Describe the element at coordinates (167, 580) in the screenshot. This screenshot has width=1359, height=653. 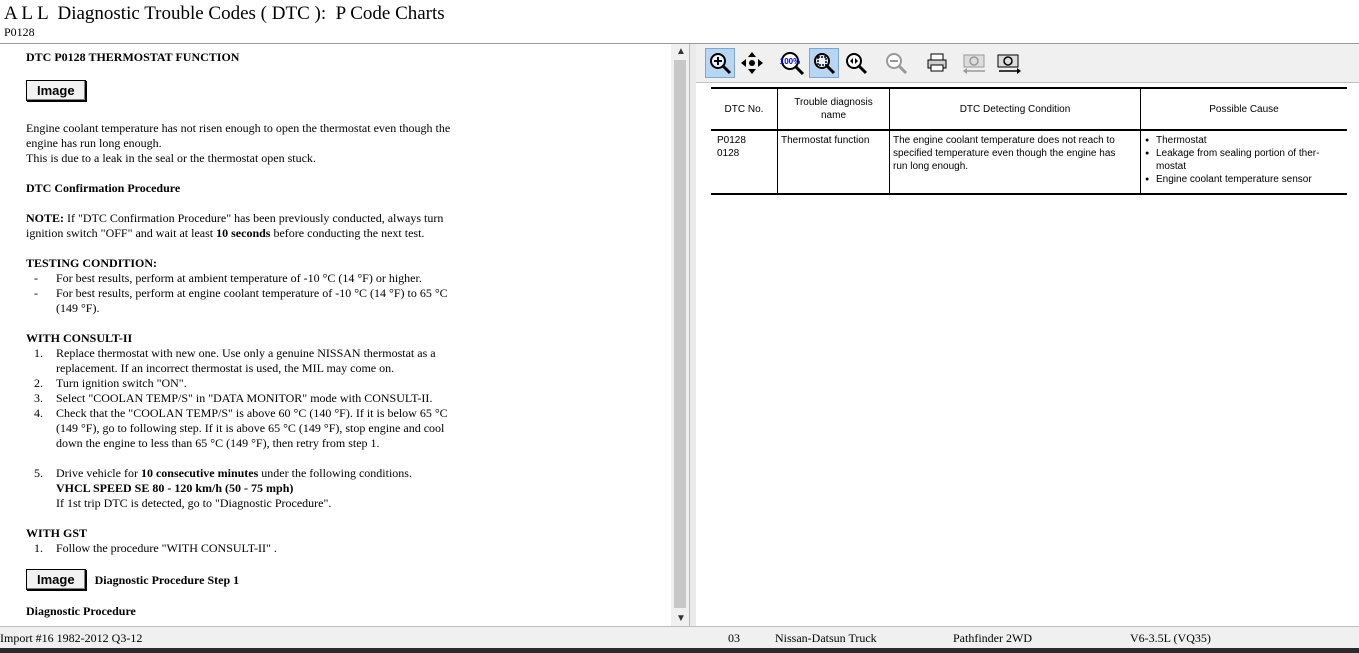
I see `diagnostic-step-link: Diagnostic Procedure Step 1` at that location.